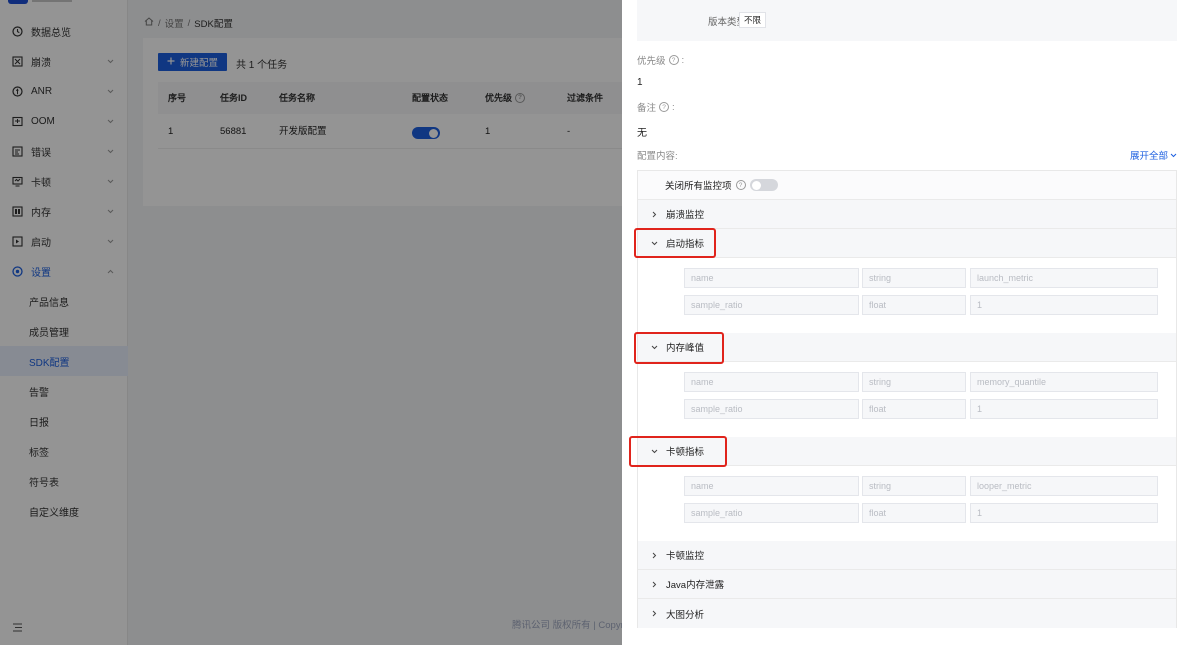  Describe the element at coordinates (675, 243) in the screenshot. I see `highlight-launch-metric` at that location.